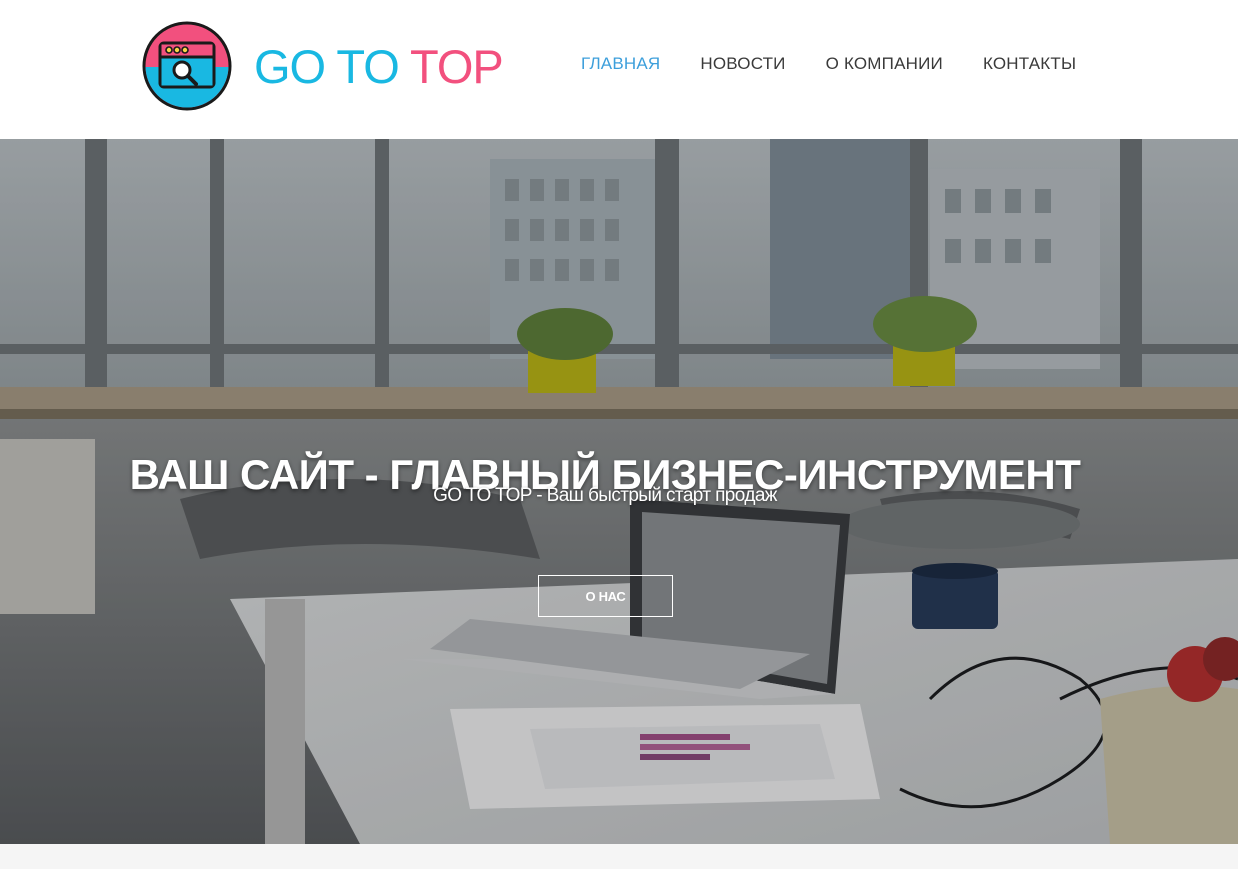 This screenshot has width=1238, height=869. What do you see at coordinates (742, 64) in the screenshot?
I see `nav-item-news: НОВОСТИ` at bounding box center [742, 64].